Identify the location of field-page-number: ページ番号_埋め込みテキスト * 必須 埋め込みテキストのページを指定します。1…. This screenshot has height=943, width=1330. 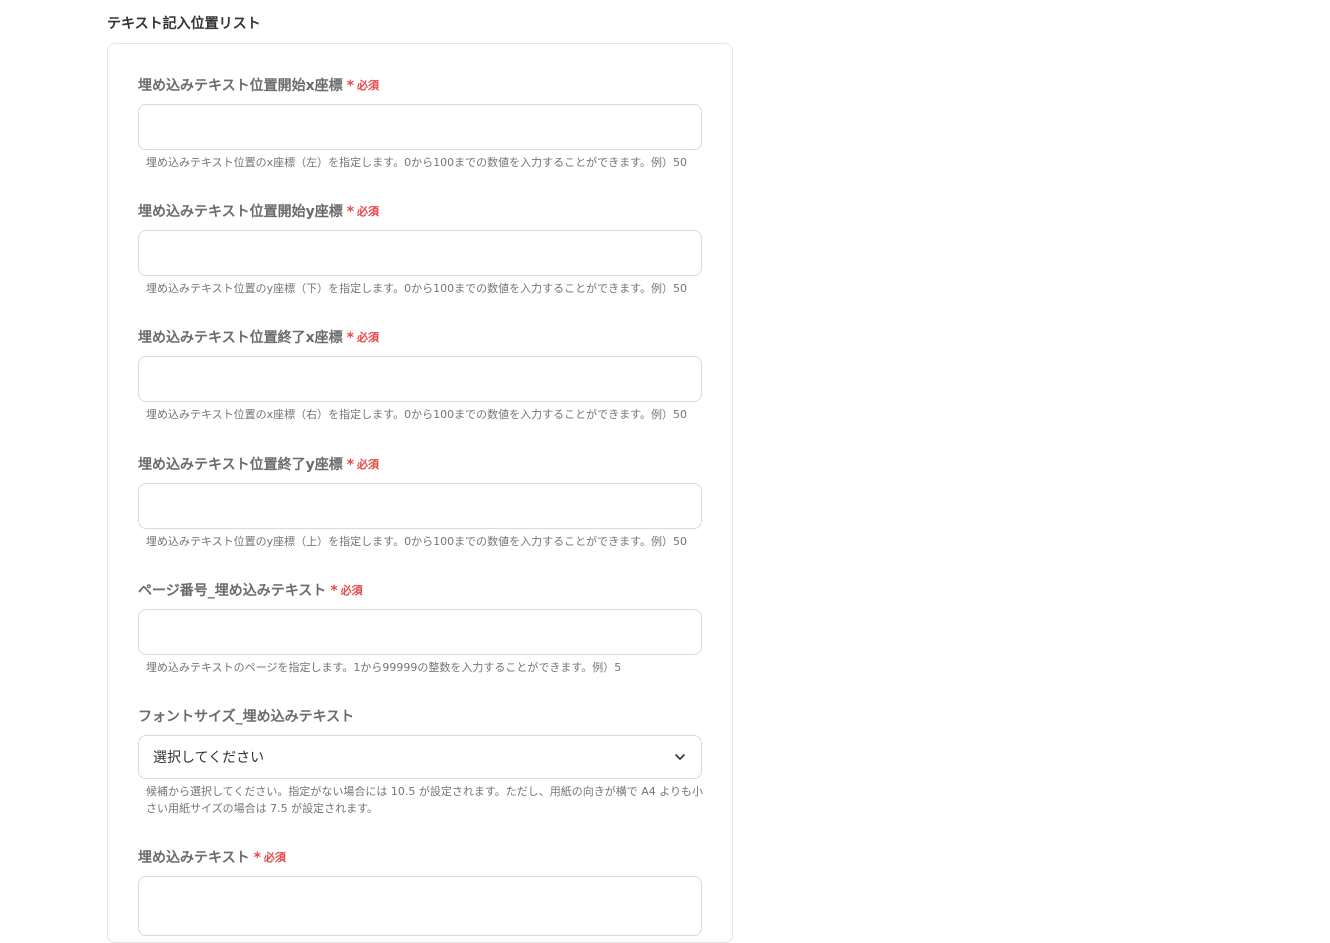
(420, 627).